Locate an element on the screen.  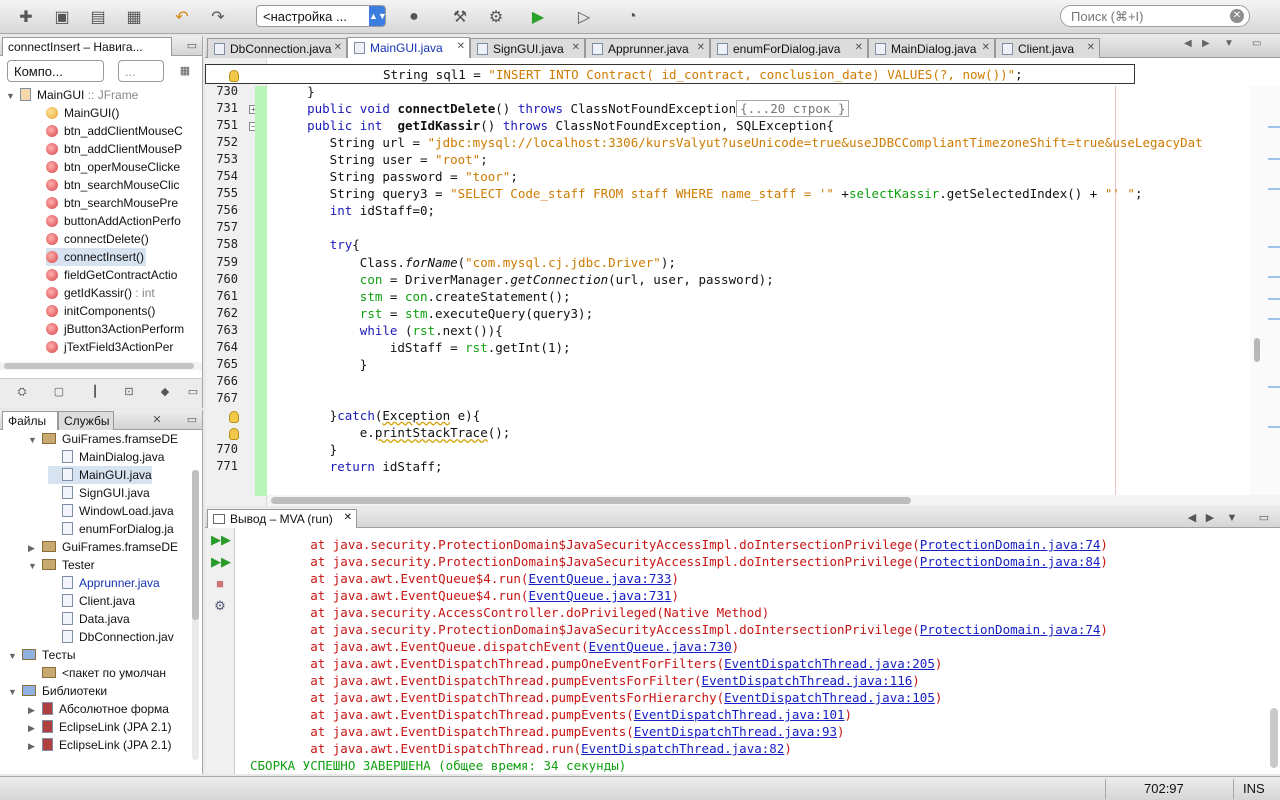
code-line: idStaff = rst.getInt(1); is located at coordinates (424, 347).